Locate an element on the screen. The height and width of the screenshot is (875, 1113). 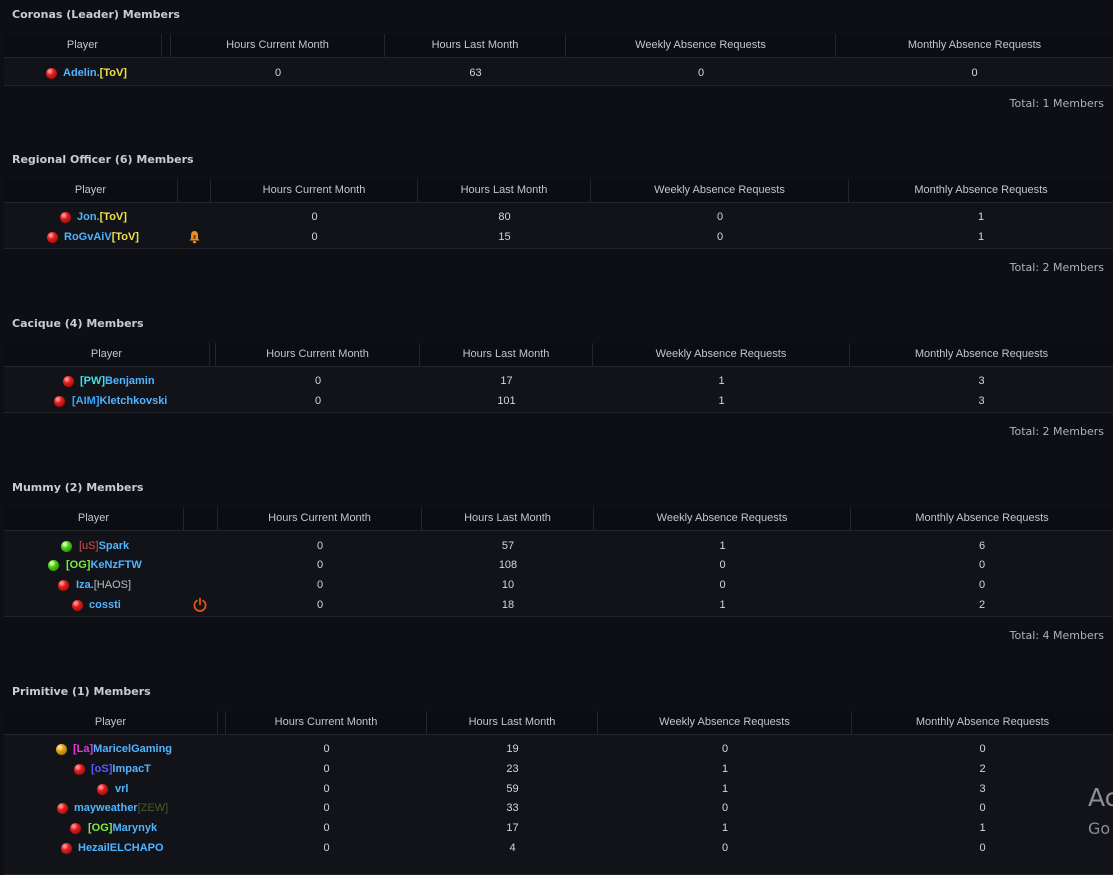
player-name: Iza.[HAOS] is located at coordinates (103, 585).